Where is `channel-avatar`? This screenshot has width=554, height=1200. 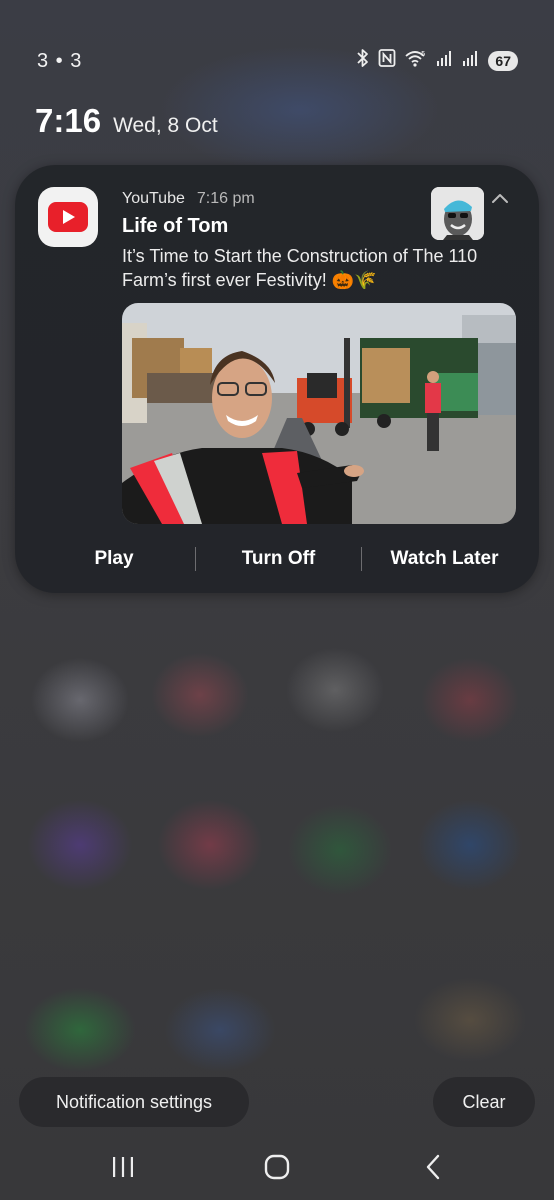
channel-avatar is located at coordinates (457, 213).